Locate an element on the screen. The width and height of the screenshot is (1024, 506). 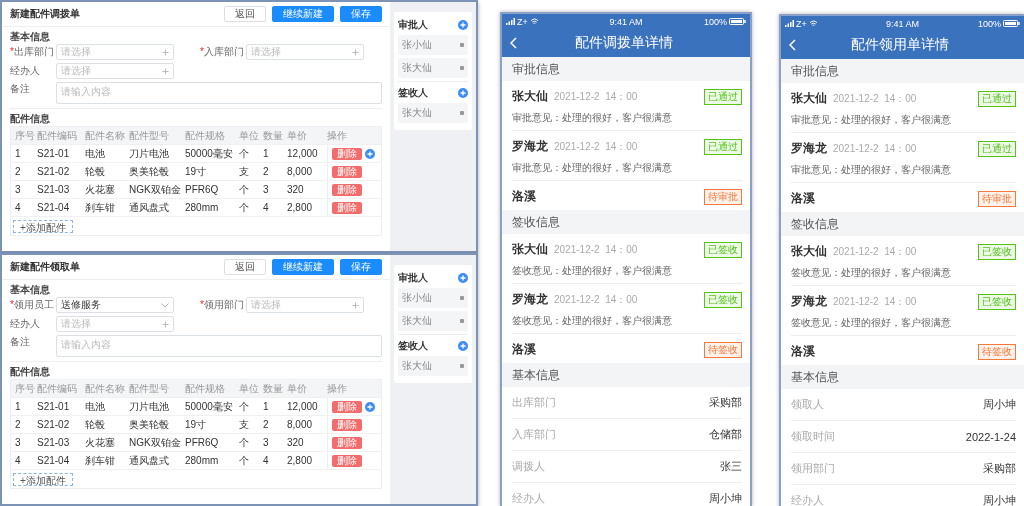
status-tag: 待签收 is located at coordinates (997, 351).